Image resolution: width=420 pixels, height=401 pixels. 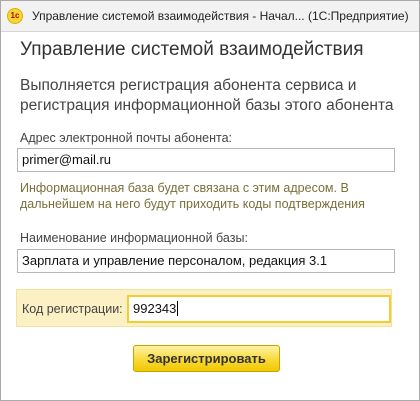 I want to click on email-label: Адрес электронной почты абонента:, so click(x=126, y=138).